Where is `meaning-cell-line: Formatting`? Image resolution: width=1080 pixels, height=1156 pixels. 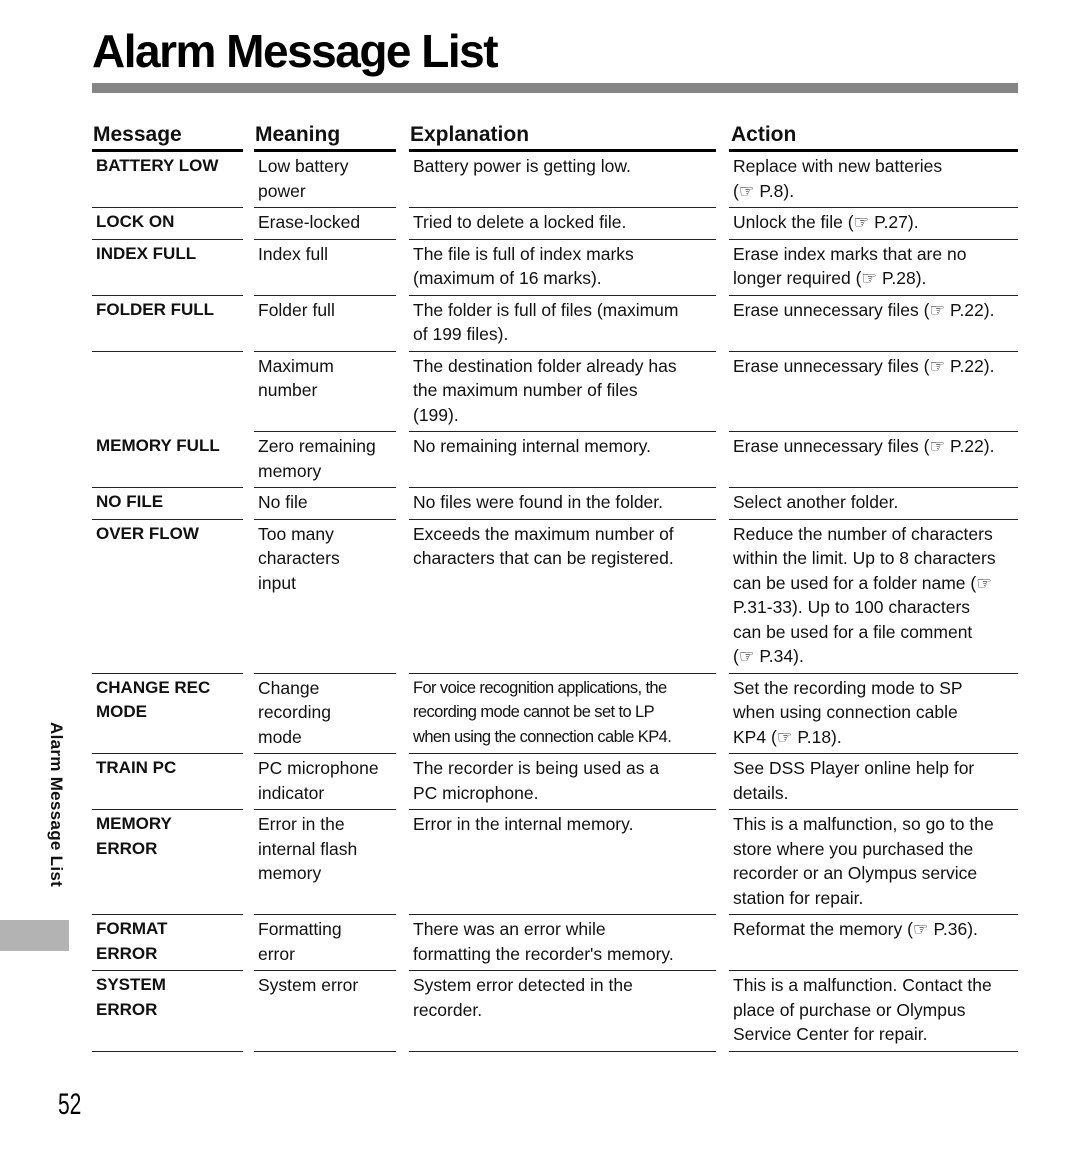 meaning-cell-line: Formatting is located at coordinates (300, 929).